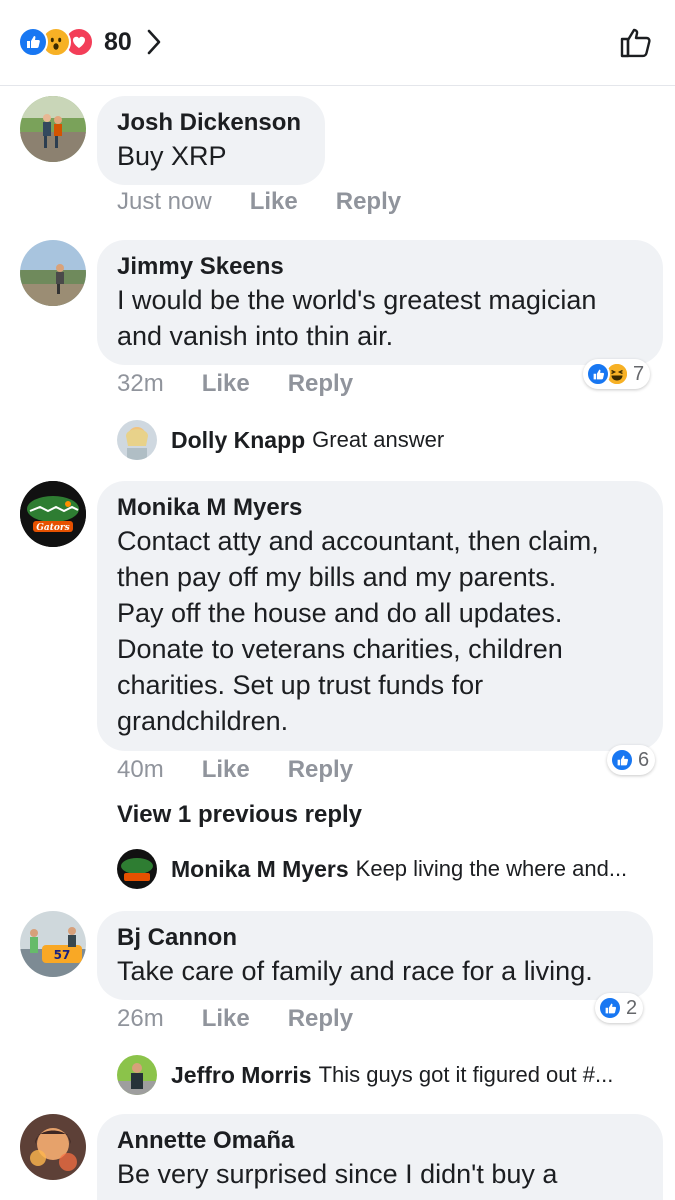 Image resolution: width=675 pixels, height=1200 pixels. I want to click on comment-reactions: 2, so click(619, 1008).